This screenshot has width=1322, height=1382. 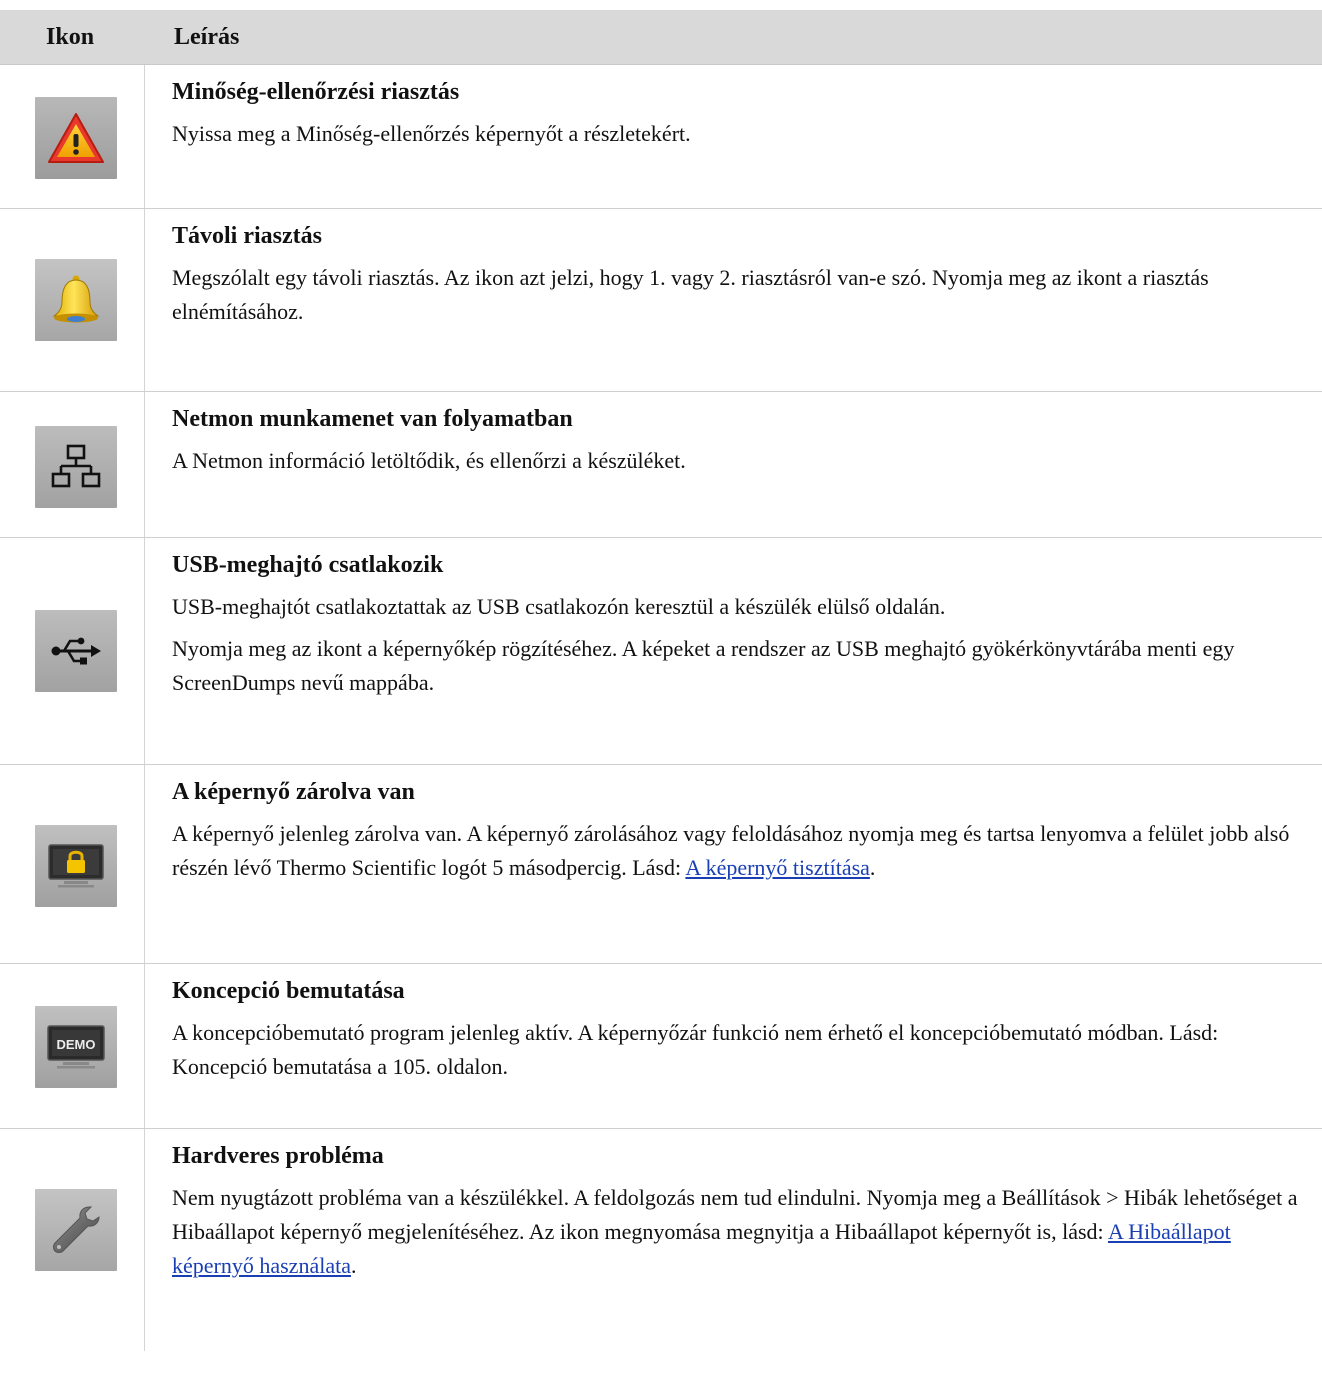 What do you see at coordinates (76, 651) in the screenshot?
I see `usb-icon` at bounding box center [76, 651].